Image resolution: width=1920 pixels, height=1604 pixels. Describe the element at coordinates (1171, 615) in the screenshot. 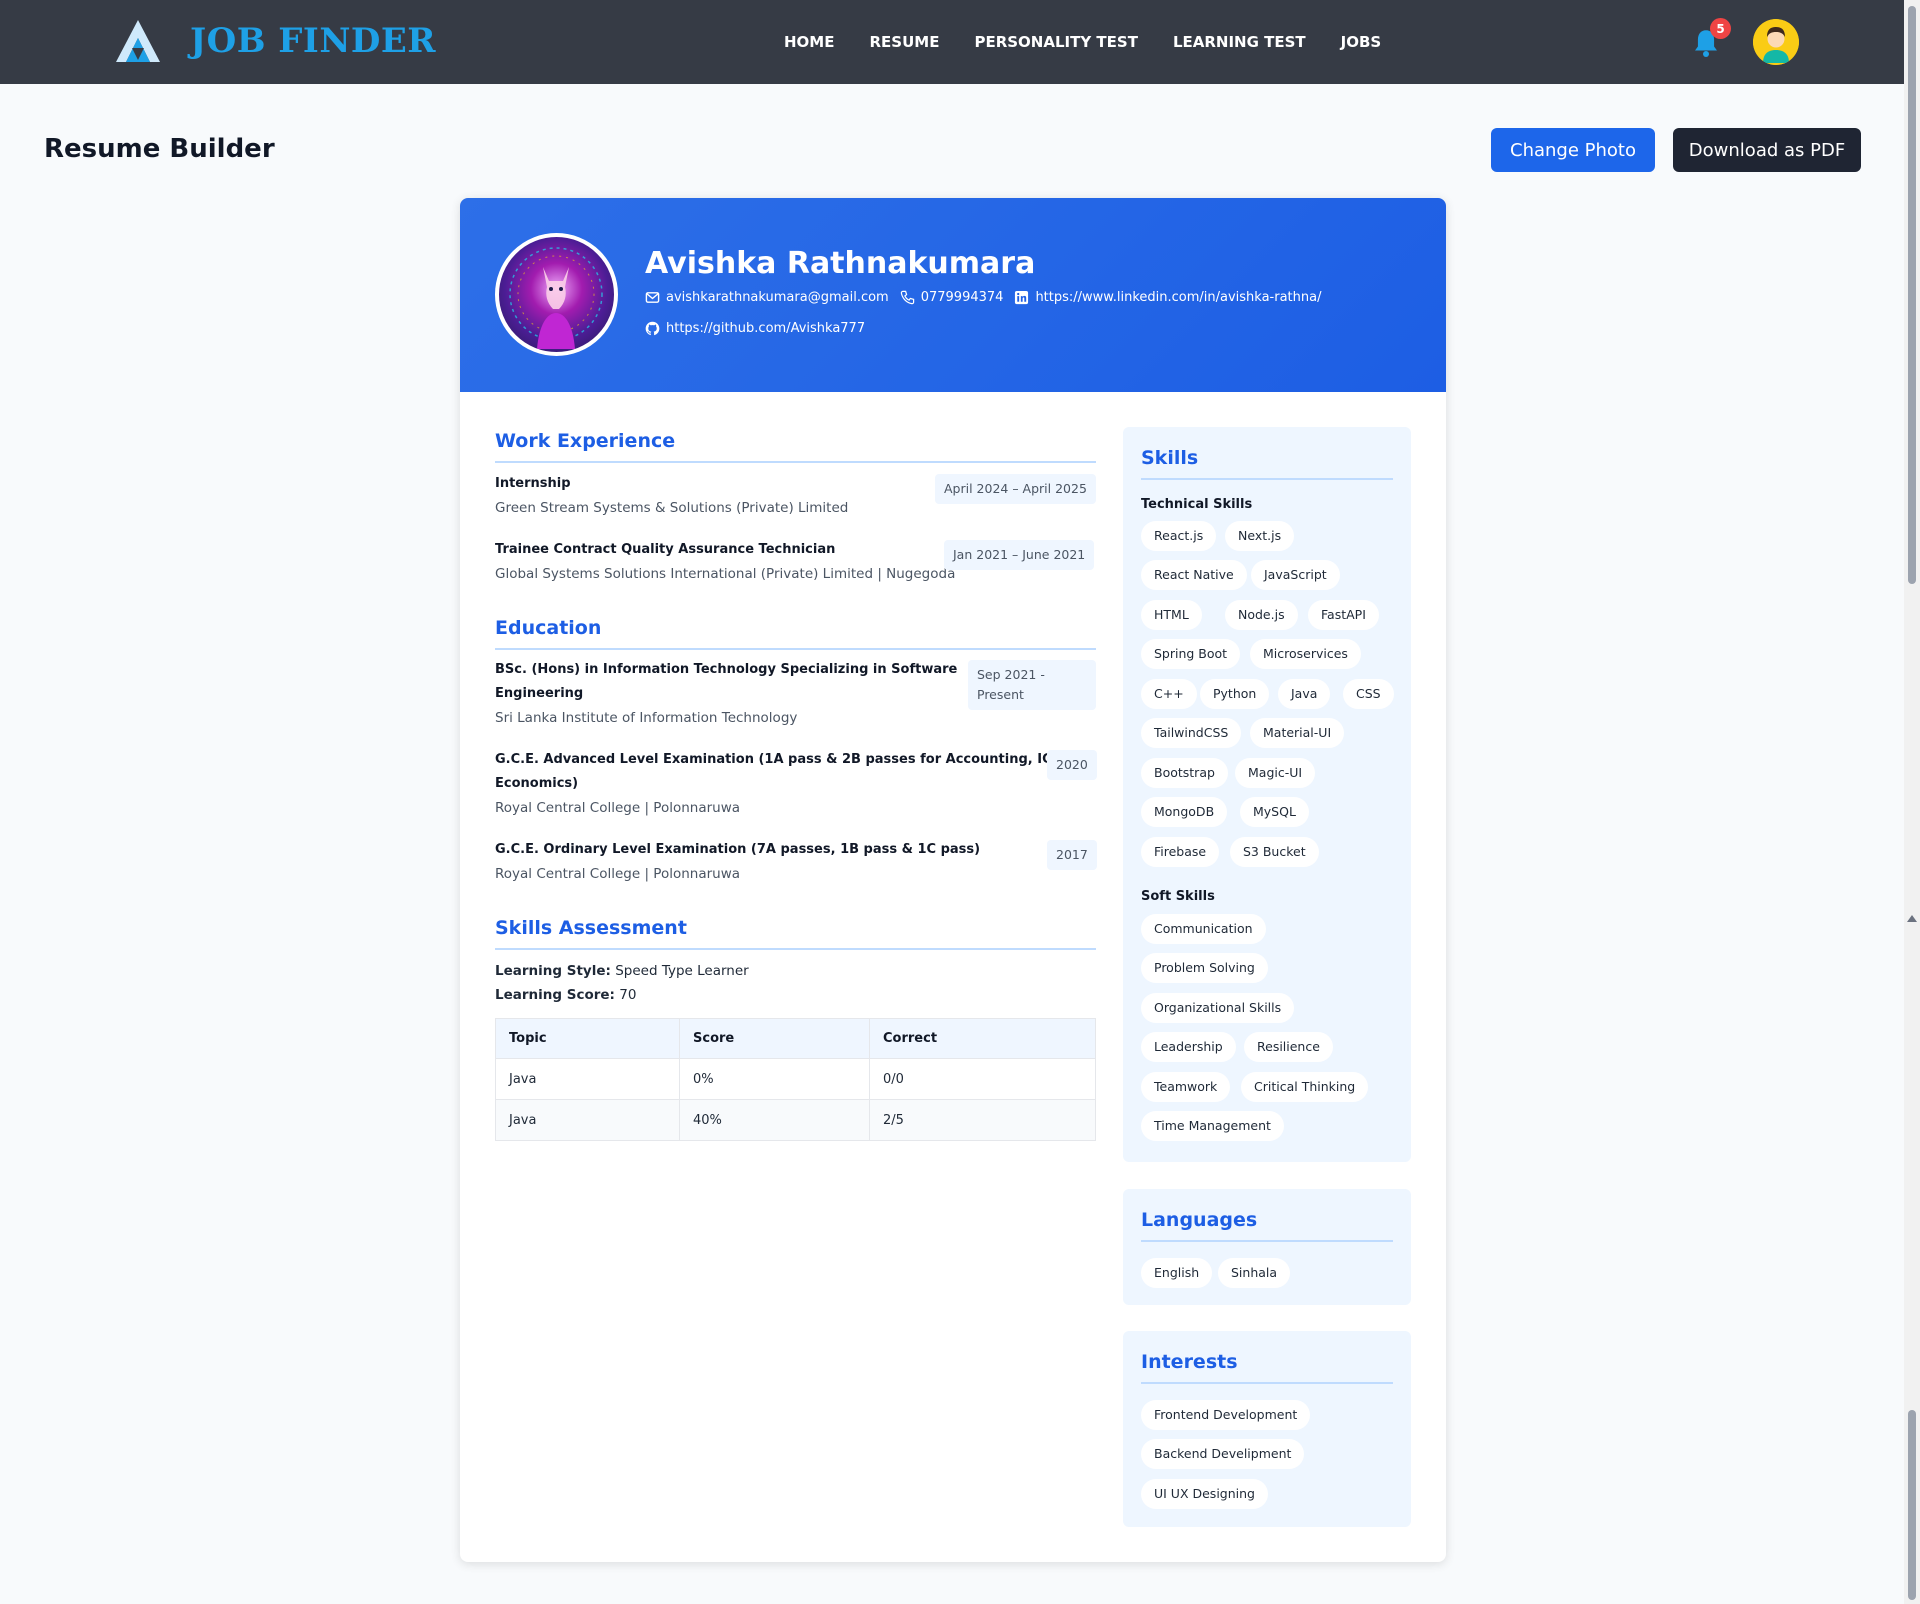

I see `skill-tag: HTML` at that location.